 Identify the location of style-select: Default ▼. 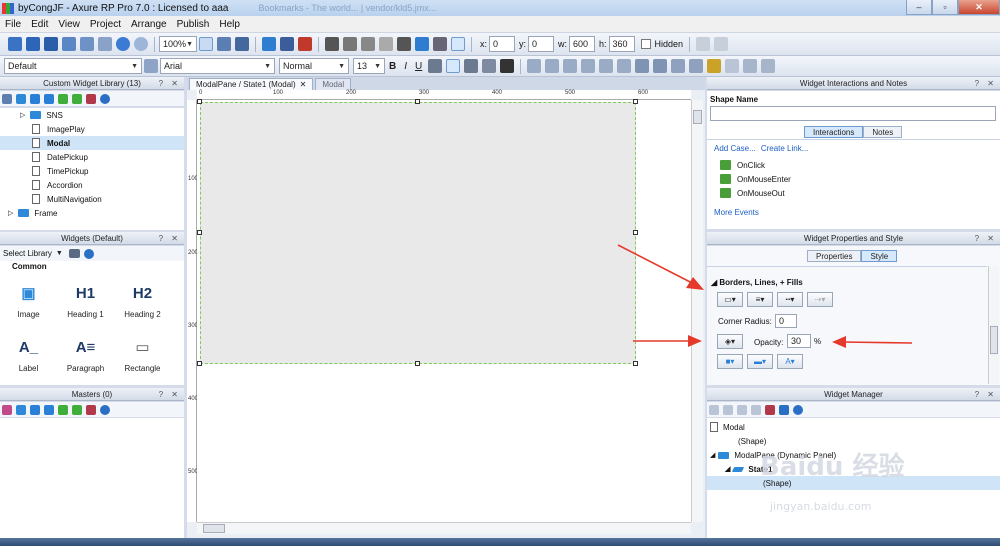
(73, 66).